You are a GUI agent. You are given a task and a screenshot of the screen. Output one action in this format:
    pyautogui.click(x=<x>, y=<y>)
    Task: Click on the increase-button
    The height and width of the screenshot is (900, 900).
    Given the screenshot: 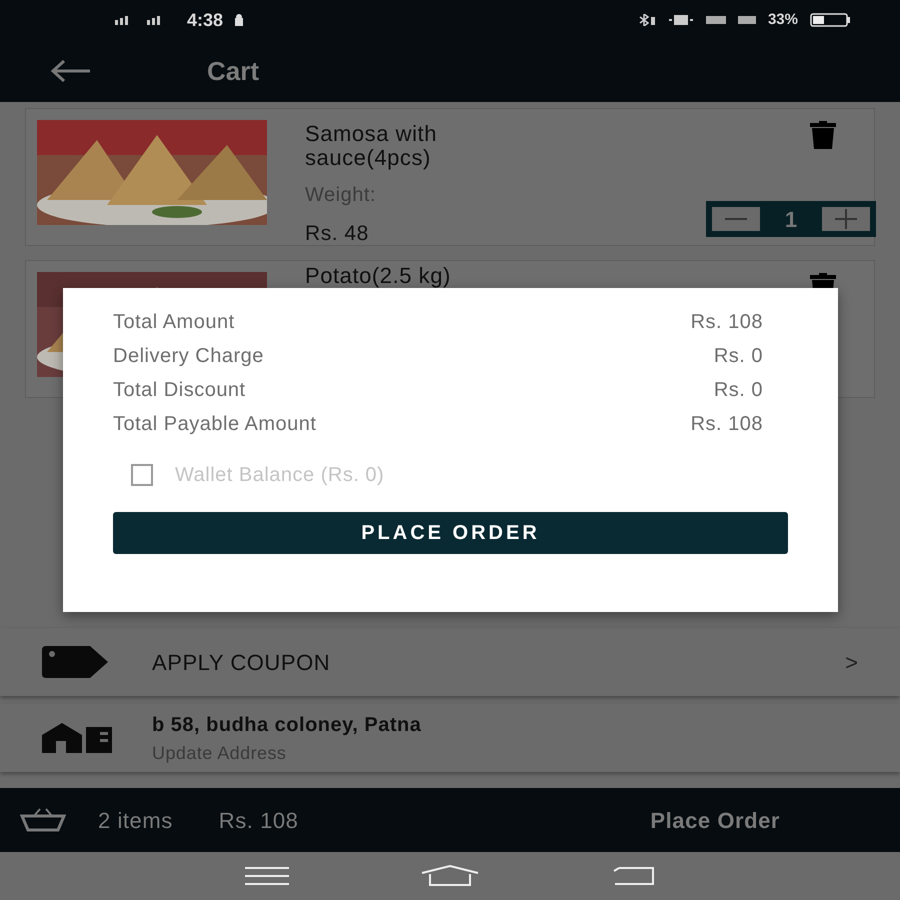 What is the action you would take?
    pyautogui.click(x=846, y=219)
    